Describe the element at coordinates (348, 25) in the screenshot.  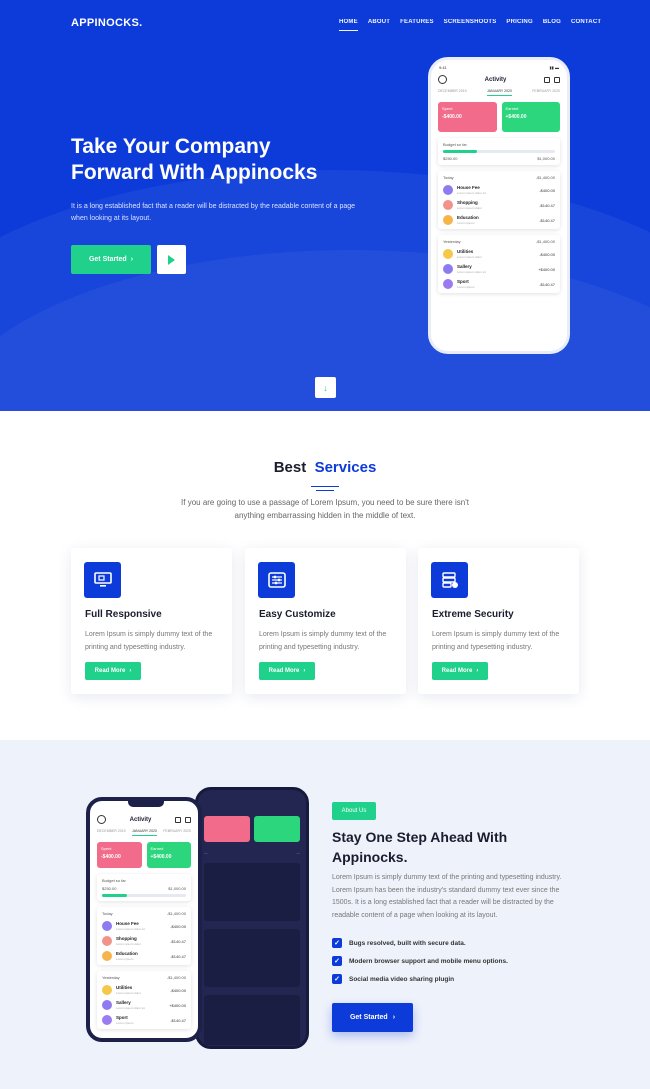
I see `nav-home: HOME` at that location.